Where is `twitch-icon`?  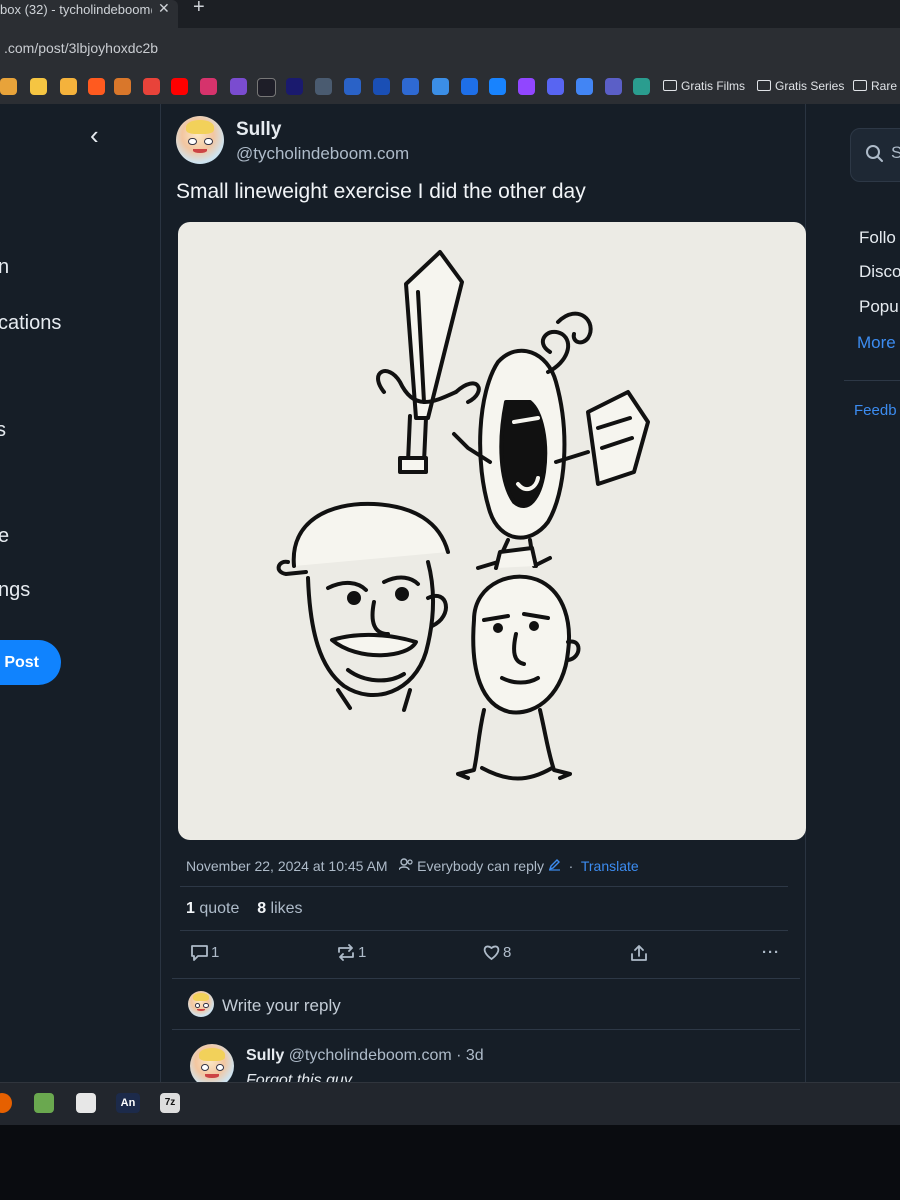
twitch-icon is located at coordinates (526, 86).